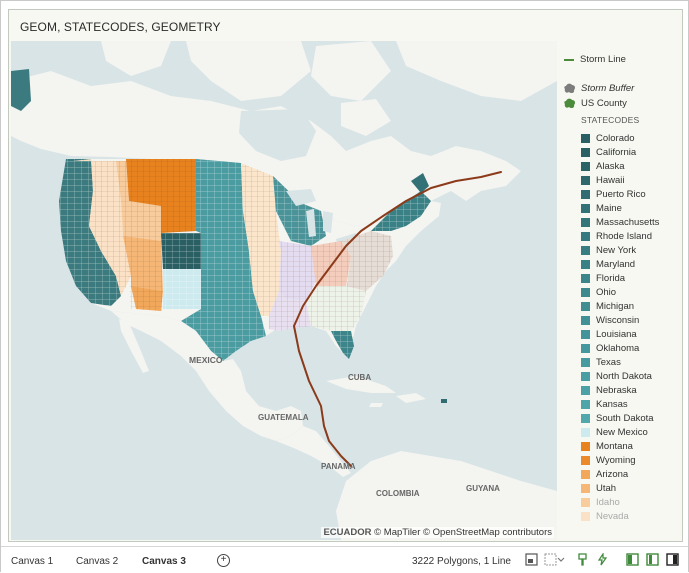 This screenshot has width=689, height=573. Describe the element at coordinates (570, 88) in the screenshot. I see `storm-buffer-icon` at that location.